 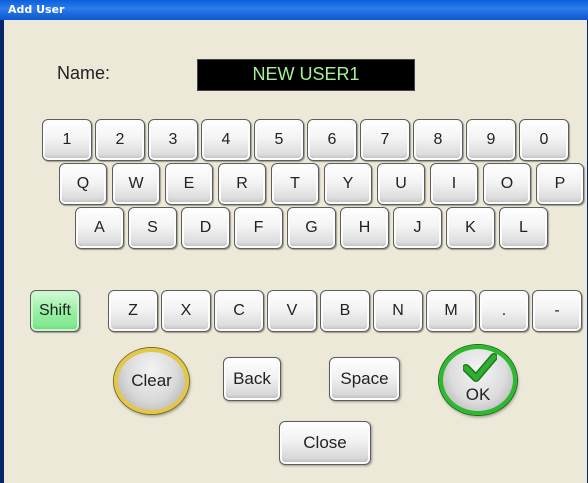 I want to click on key-k: K, so click(x=470, y=228).